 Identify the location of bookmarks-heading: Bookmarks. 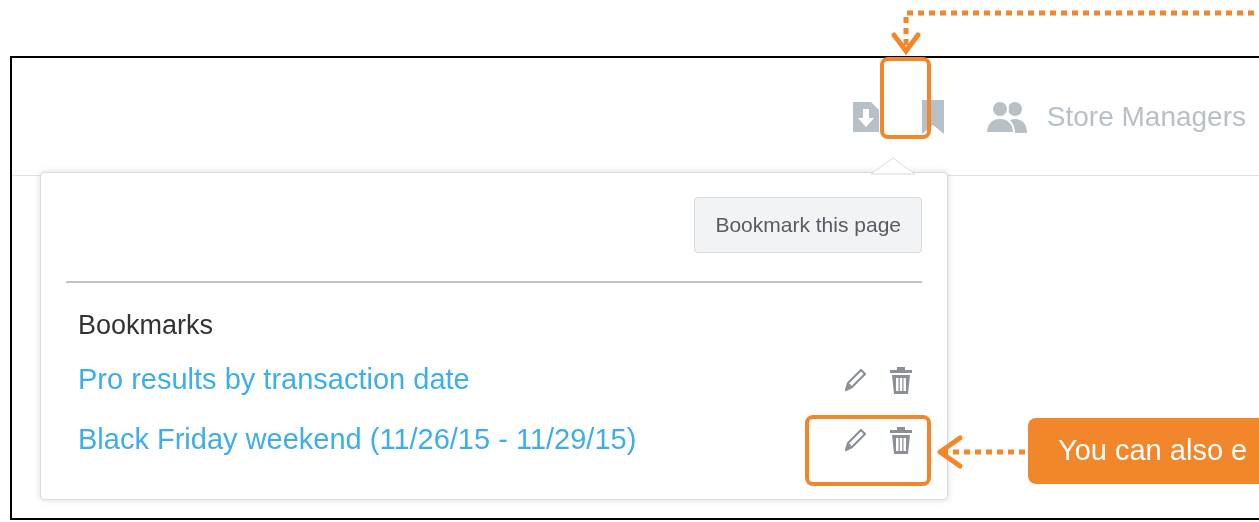
(146, 325).